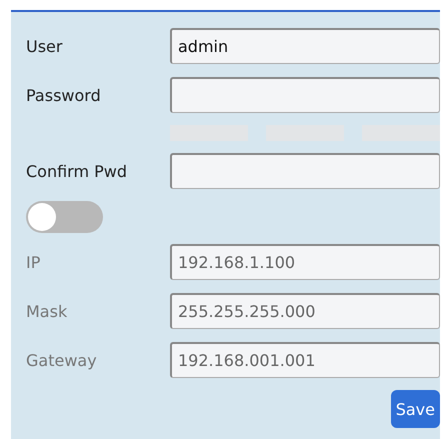 The width and height of the screenshot is (446, 439). What do you see at coordinates (34, 262) in the screenshot?
I see `field-label: IP` at bounding box center [34, 262].